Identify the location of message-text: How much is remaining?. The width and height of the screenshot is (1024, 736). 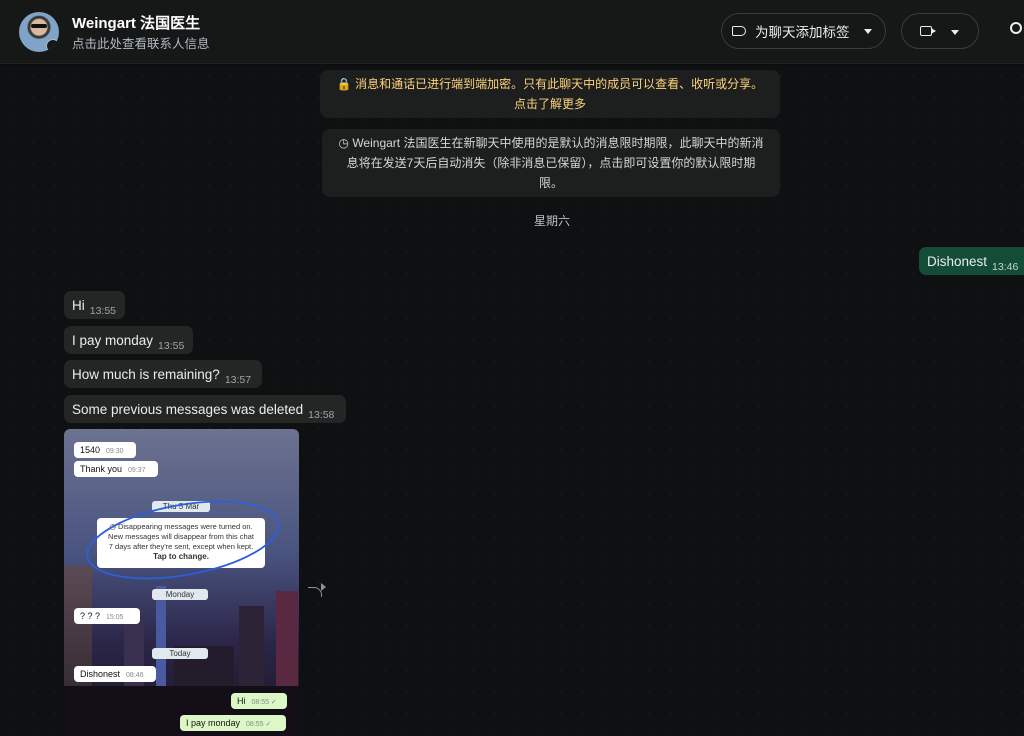
(146, 374).